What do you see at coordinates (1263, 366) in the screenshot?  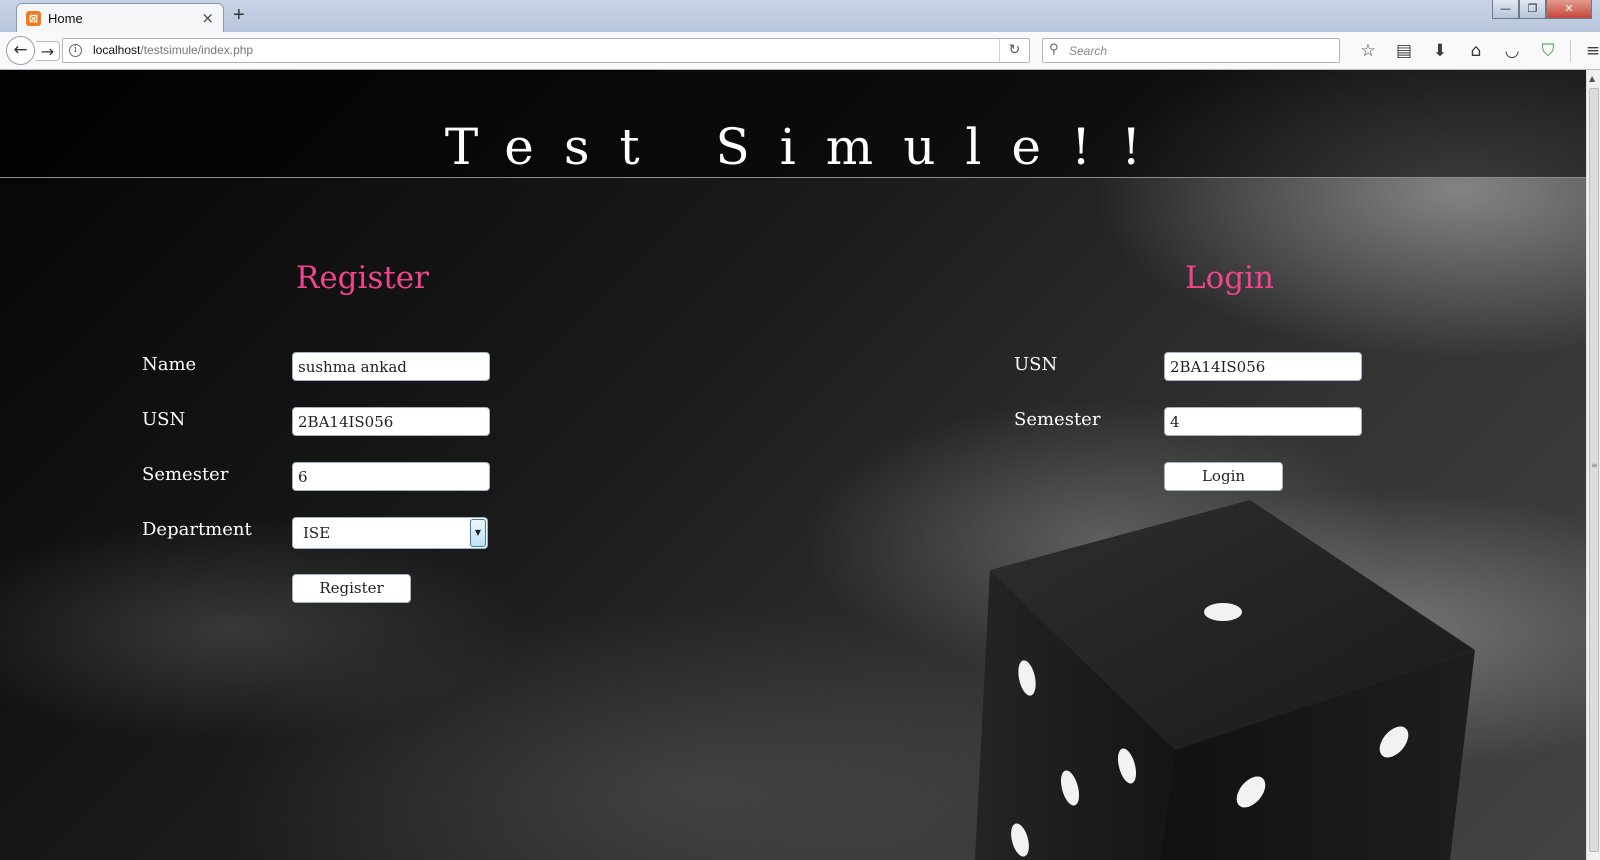 I see `login-usn-input` at bounding box center [1263, 366].